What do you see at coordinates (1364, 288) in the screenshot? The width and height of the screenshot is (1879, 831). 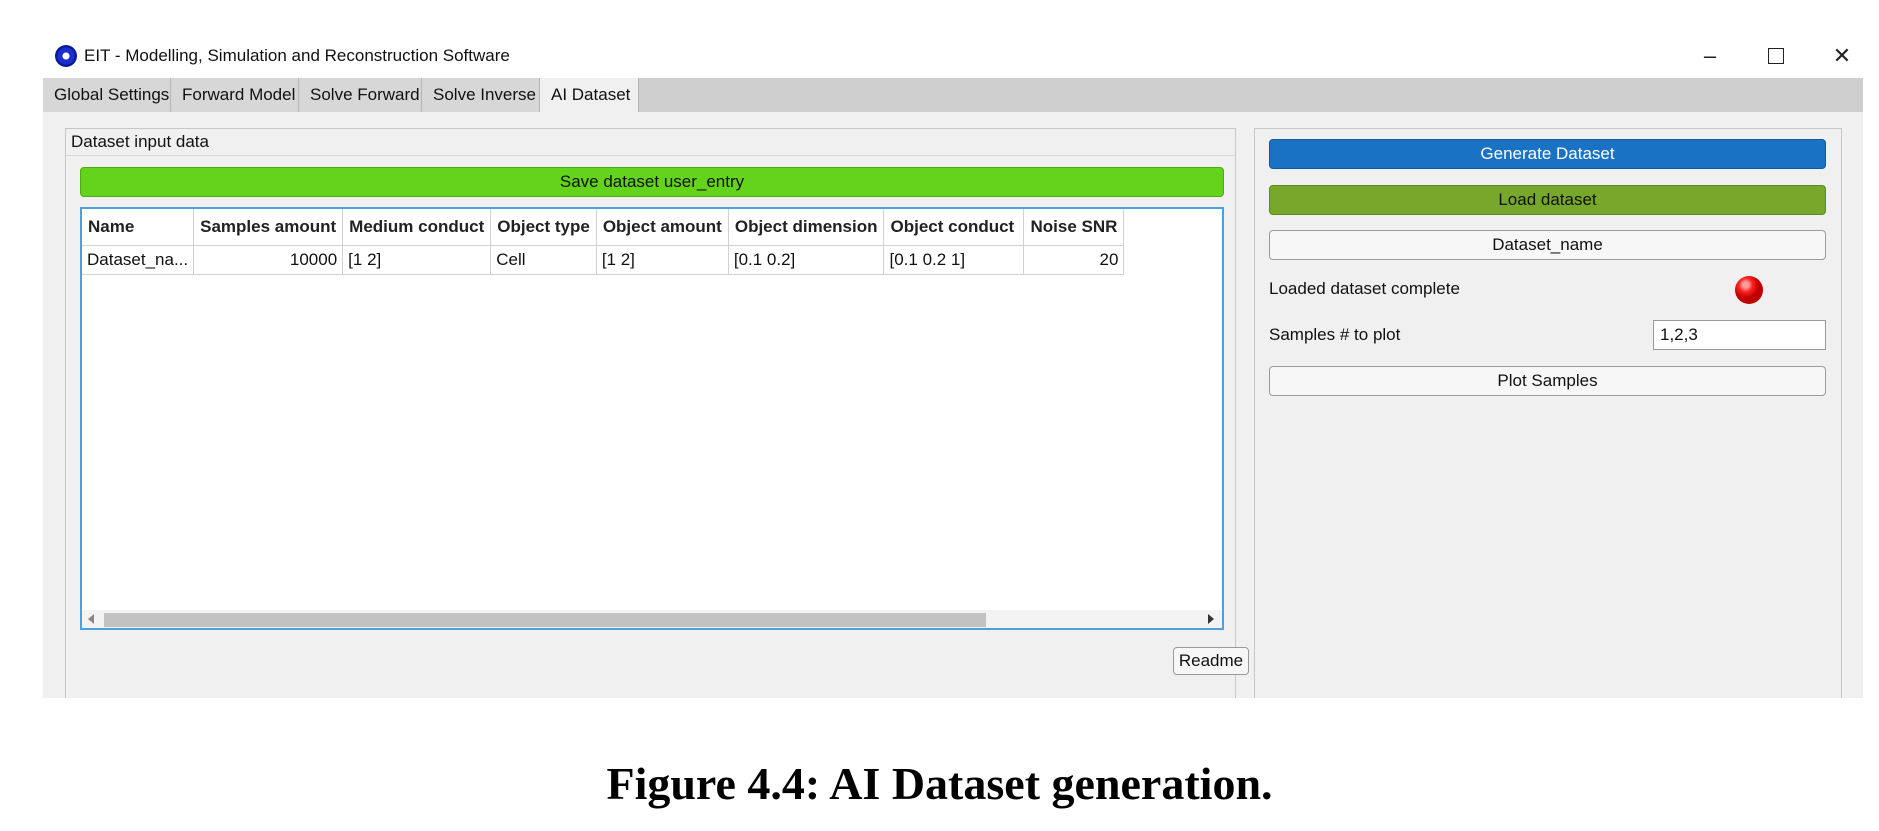 I see `loaded-status-label: Loaded dataset complete` at bounding box center [1364, 288].